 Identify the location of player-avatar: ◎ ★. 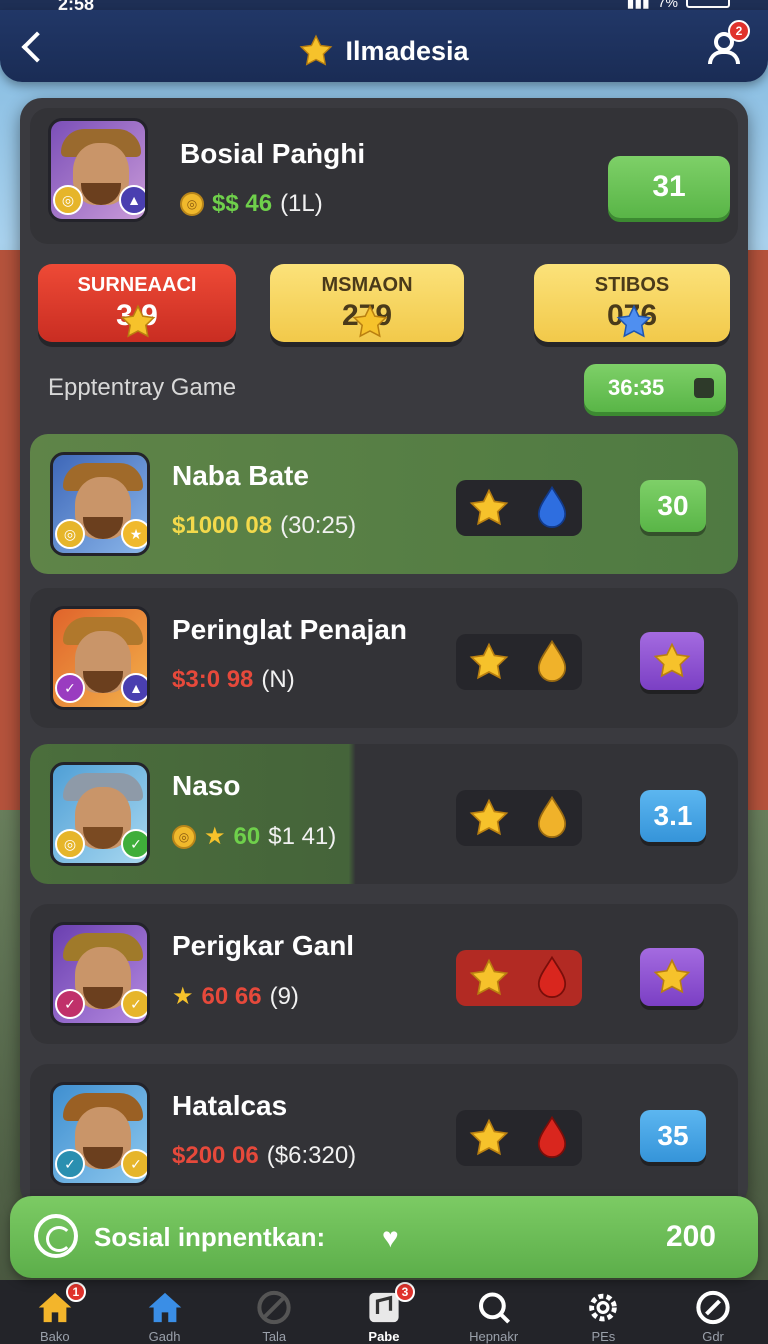
(100, 504).